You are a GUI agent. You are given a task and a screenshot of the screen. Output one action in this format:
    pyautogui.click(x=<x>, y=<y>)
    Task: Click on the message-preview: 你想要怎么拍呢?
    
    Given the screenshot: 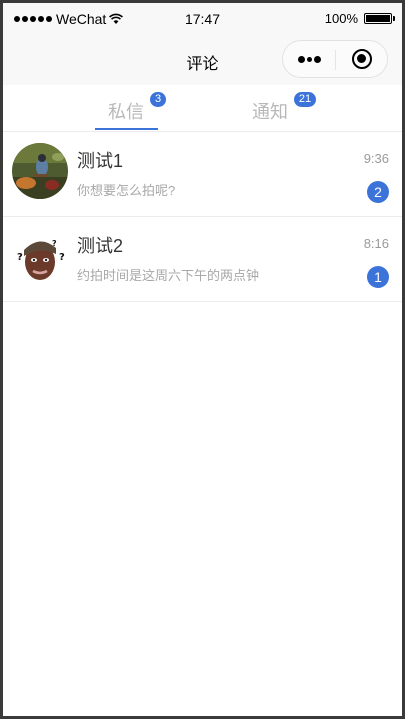 What is the action you would take?
    pyautogui.click(x=126, y=190)
    